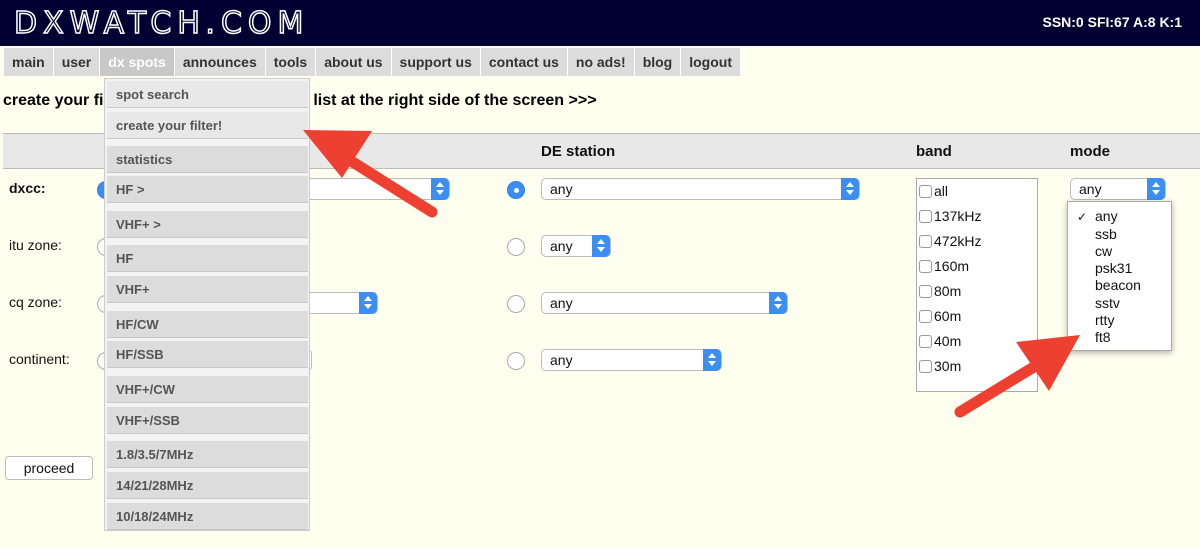  Describe the element at coordinates (354, 62) in the screenshot. I see `menu-item-about-us: about us` at that location.